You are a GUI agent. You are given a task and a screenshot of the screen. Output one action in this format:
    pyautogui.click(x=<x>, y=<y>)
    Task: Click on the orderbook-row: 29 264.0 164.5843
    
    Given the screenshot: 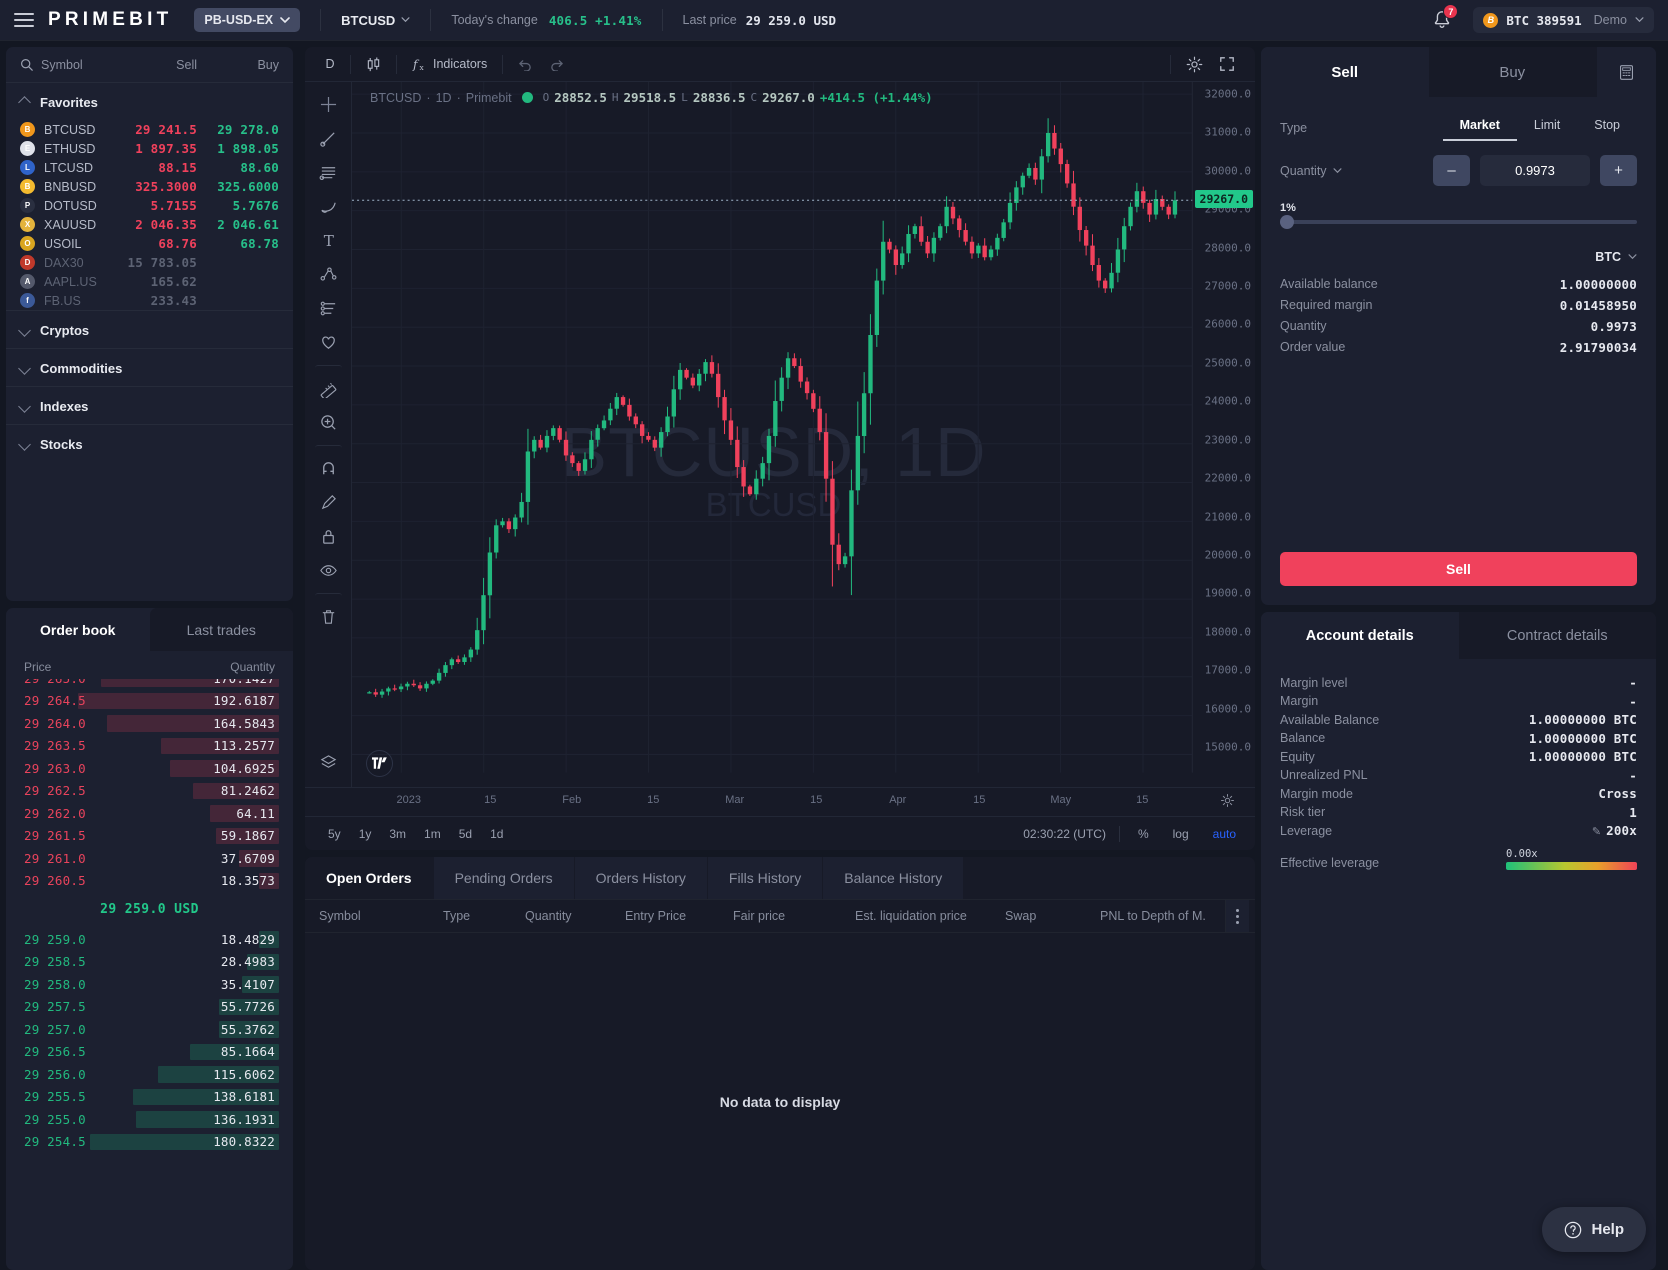 What is the action you would take?
    pyautogui.click(x=149, y=723)
    